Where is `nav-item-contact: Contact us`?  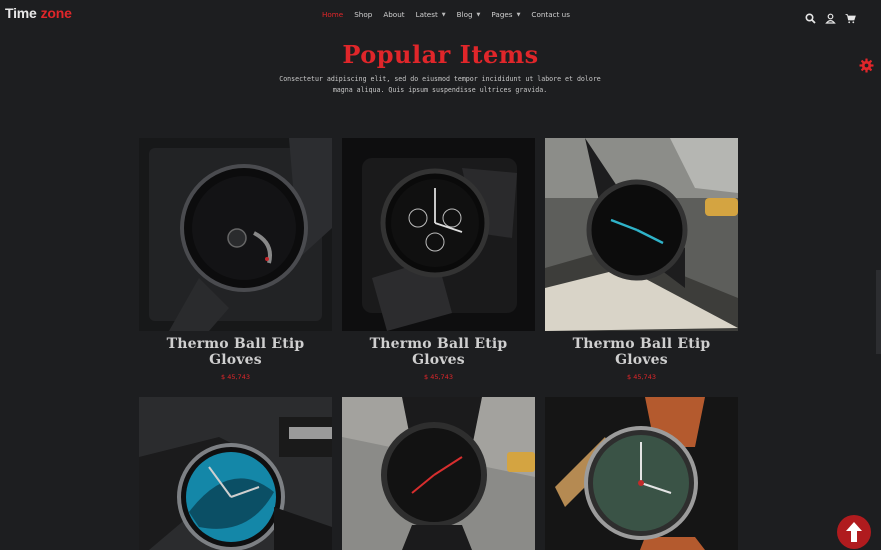 nav-item-contact: Contact us is located at coordinates (550, 14).